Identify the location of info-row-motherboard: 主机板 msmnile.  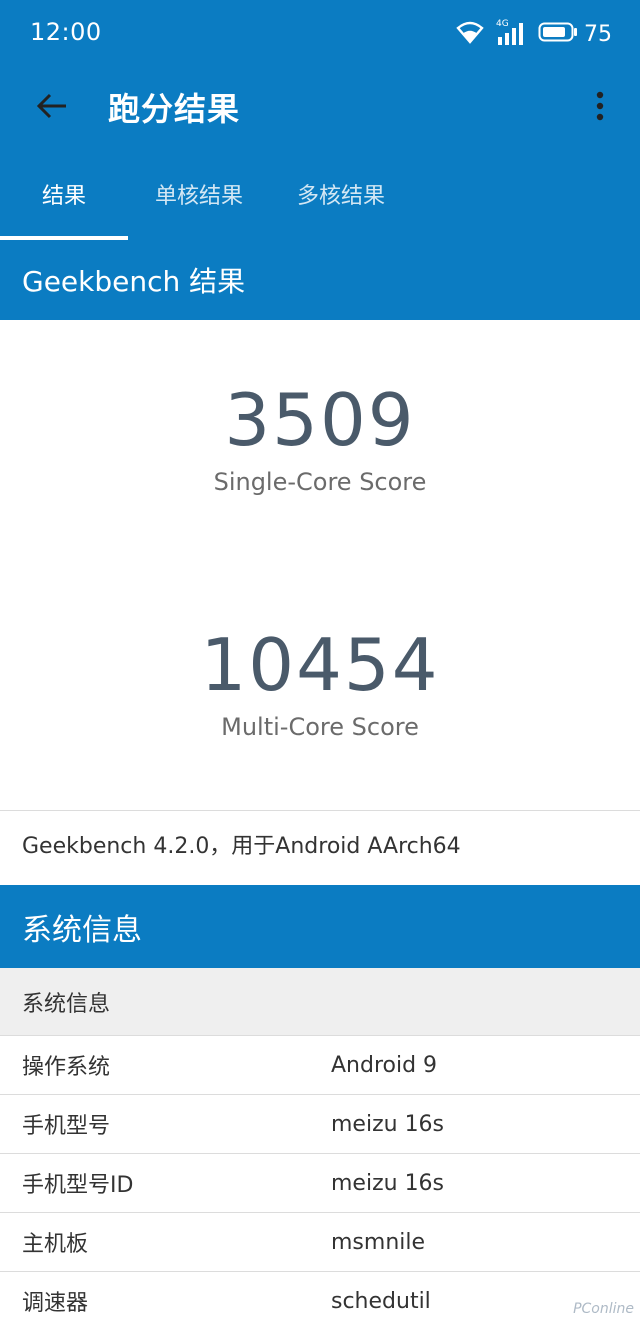
(320, 1242).